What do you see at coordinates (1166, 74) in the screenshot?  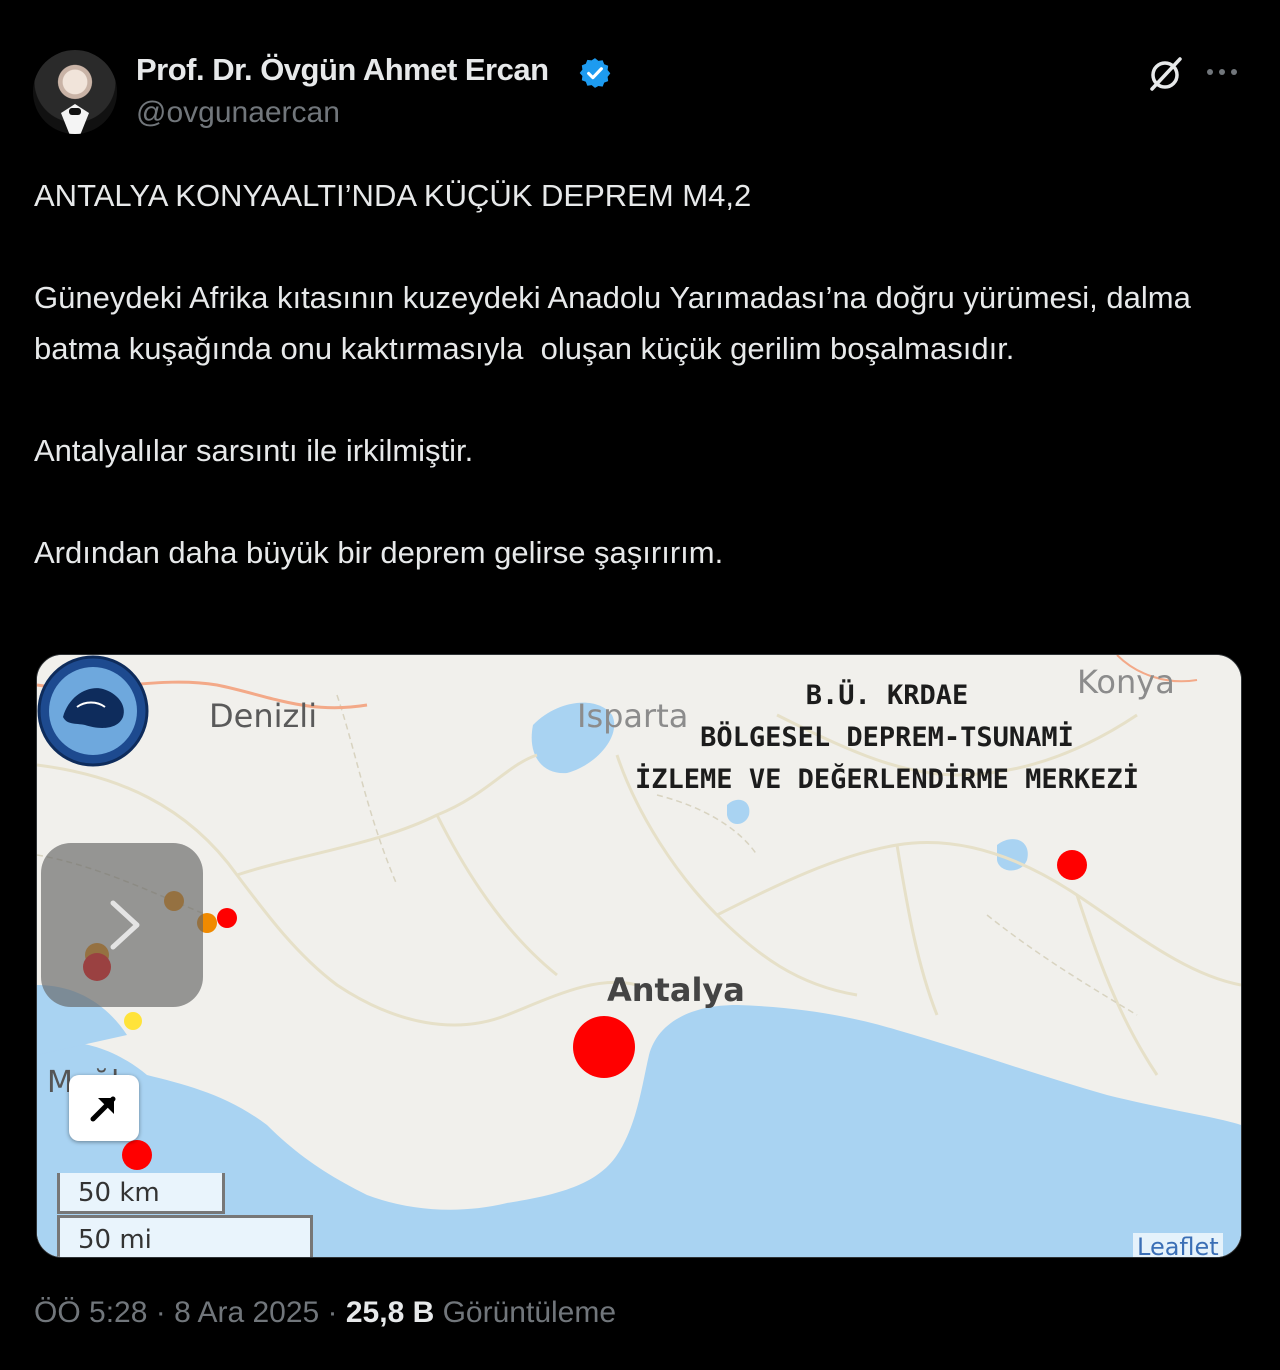 I see `grok-slash-circle-icon` at bounding box center [1166, 74].